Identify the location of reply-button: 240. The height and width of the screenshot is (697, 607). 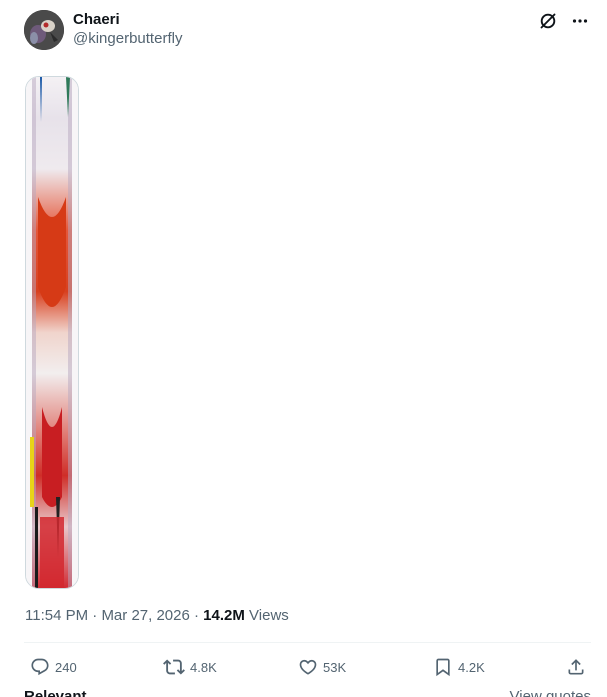
(53, 667).